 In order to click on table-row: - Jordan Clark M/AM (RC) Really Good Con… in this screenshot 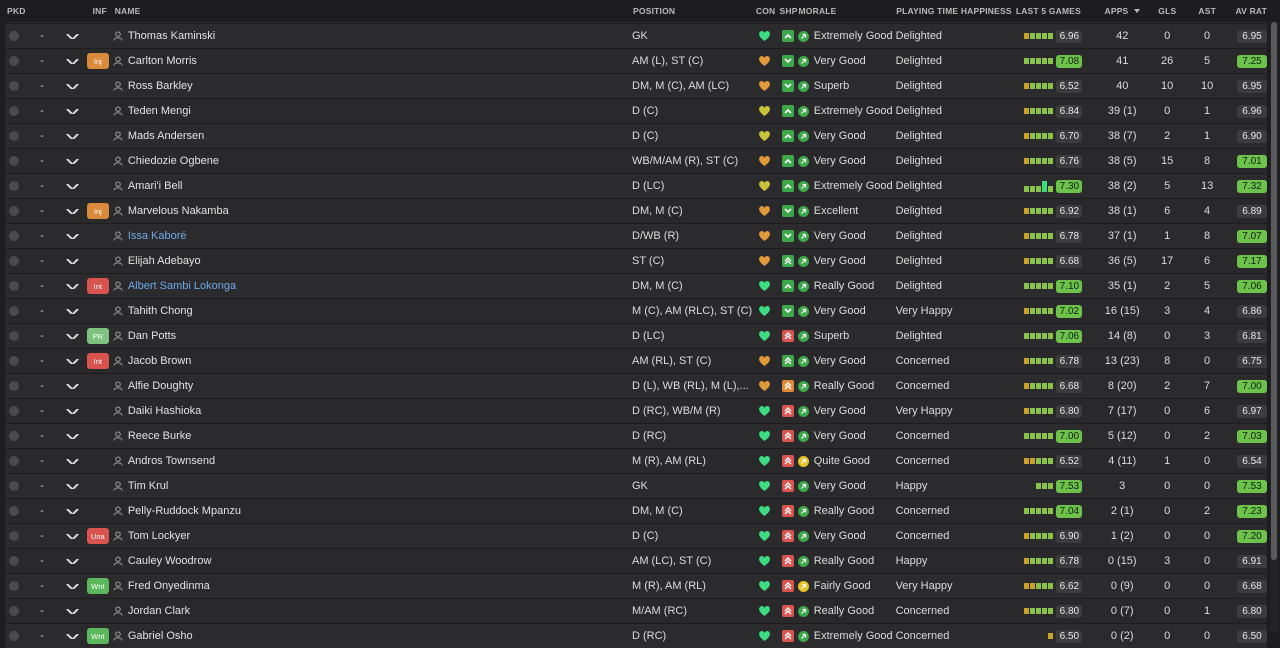, I will do `click(636, 610)`.